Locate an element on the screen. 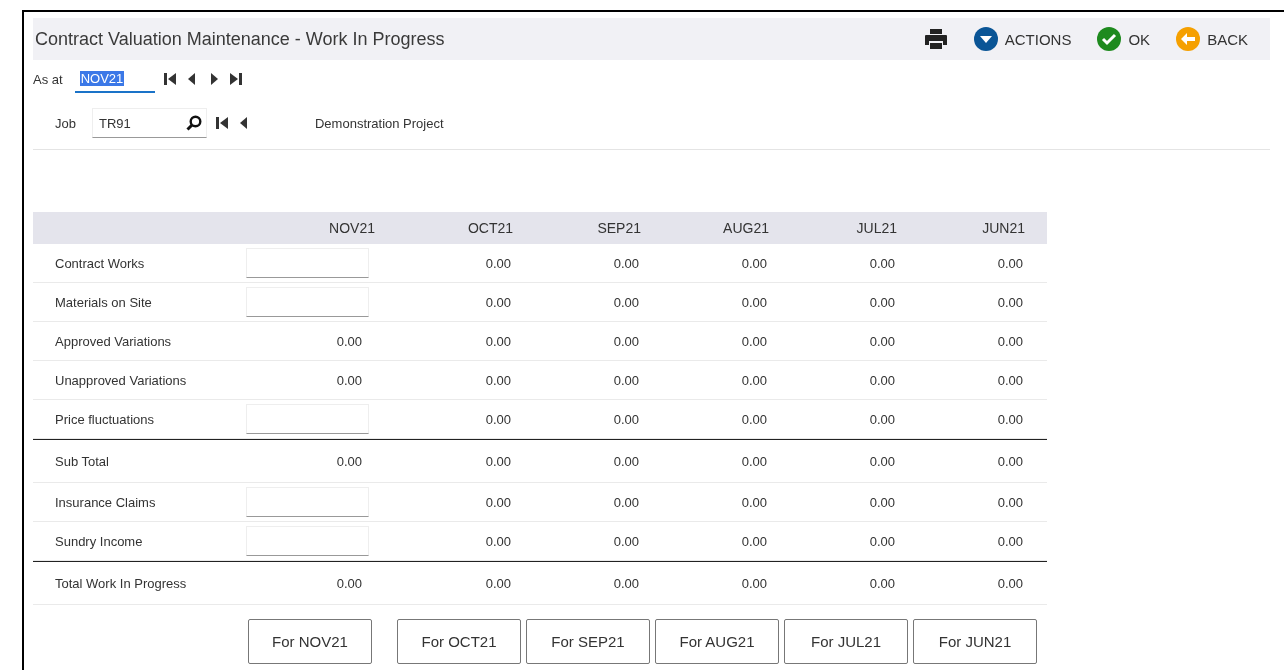 Image resolution: width=1284 pixels, height=670 pixels. row-label: Contract Works is located at coordinates (100, 263).